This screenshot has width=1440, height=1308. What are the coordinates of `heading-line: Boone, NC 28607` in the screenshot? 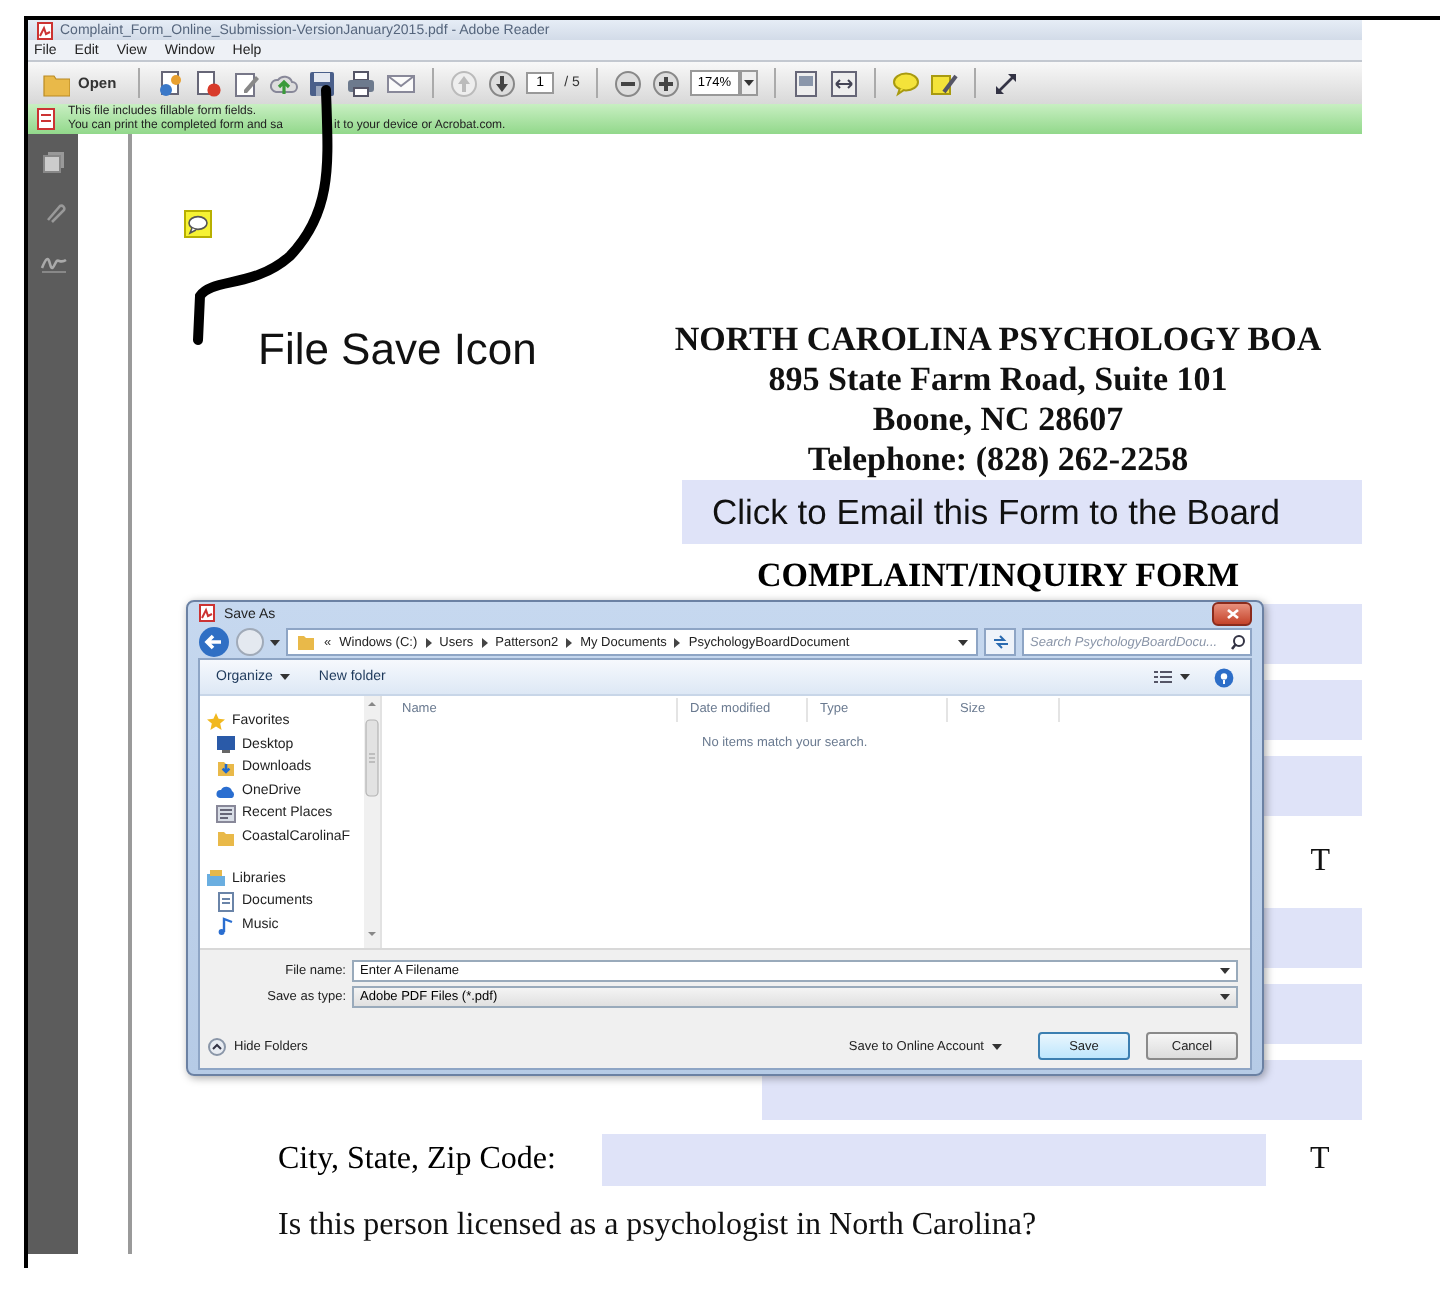 It's located at (998, 420).